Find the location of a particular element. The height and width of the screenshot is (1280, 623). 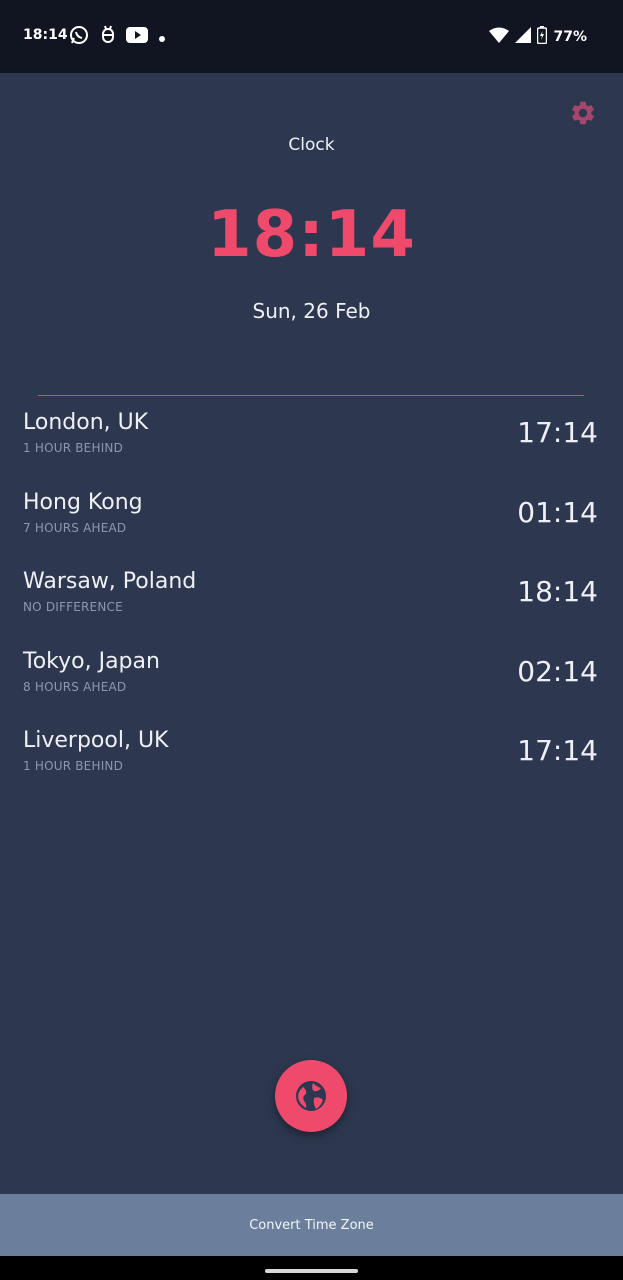

zone-city: Warsaw, Poland is located at coordinates (110, 581).